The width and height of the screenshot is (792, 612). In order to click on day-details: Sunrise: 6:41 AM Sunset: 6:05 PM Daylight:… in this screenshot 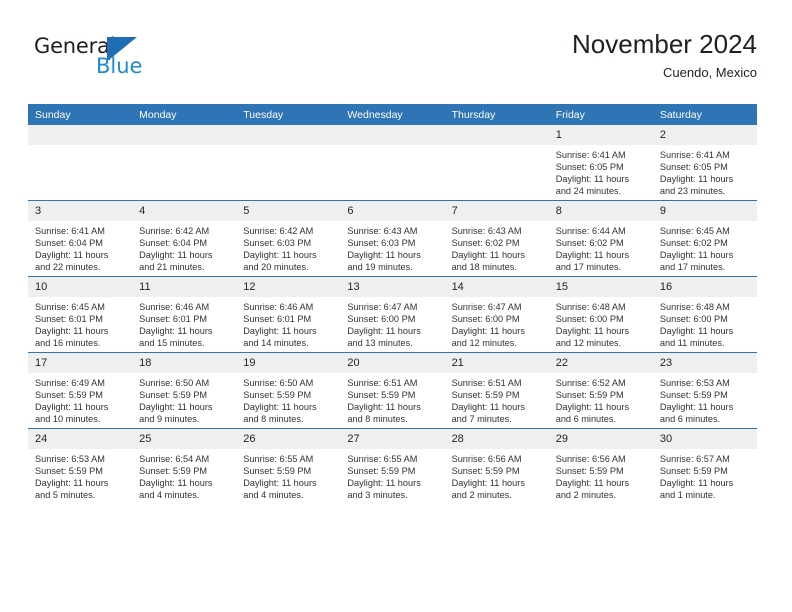, I will do `click(705, 171)`.